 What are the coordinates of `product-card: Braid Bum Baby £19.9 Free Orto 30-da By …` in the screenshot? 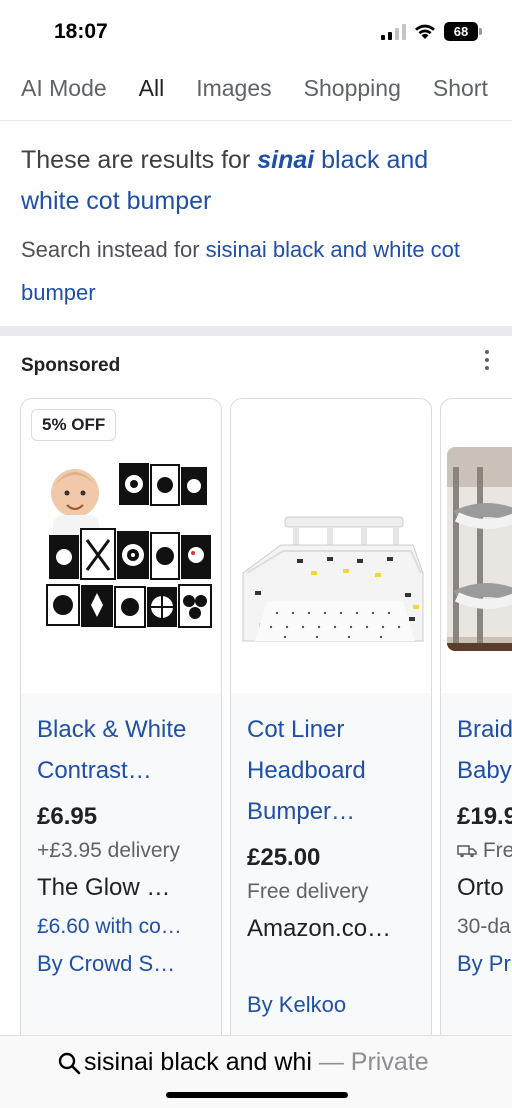 It's located at (476, 718).